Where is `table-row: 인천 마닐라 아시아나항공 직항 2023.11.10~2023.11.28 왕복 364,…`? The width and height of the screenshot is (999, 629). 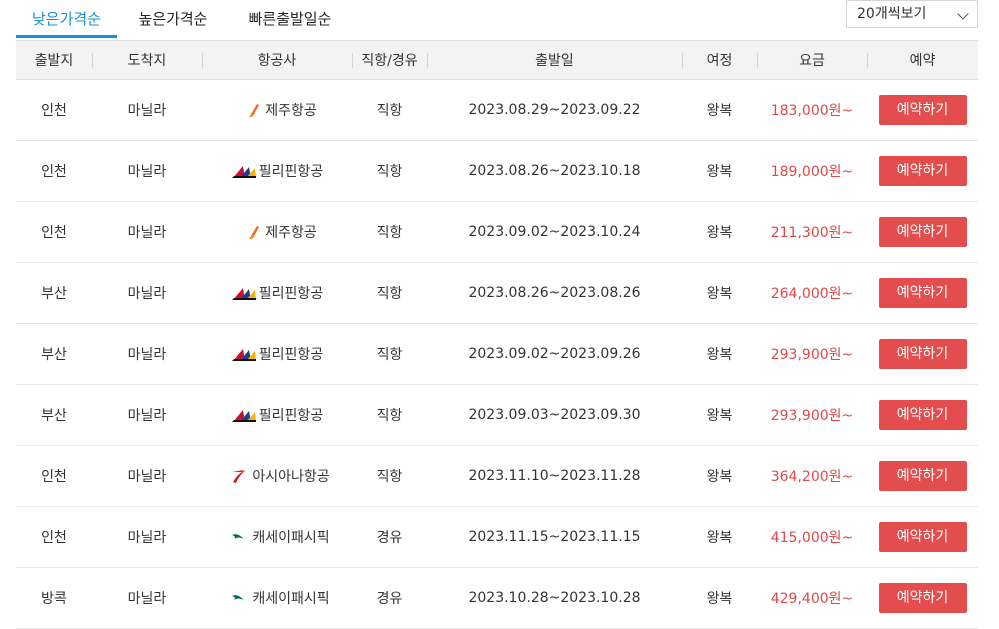
table-row: 인천 마닐라 아시아나항공 직항 2023.11.10~2023.11.28 왕복 364,… is located at coordinates (497, 476).